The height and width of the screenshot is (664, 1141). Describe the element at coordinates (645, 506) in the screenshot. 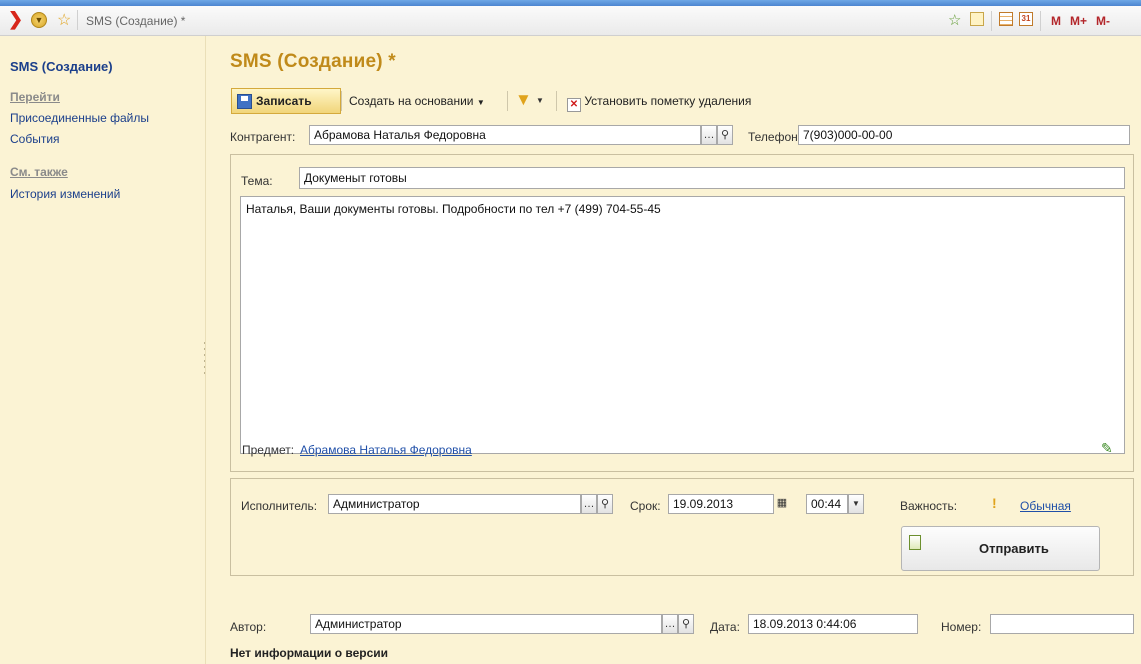

I see `deadline-label: Срок:` at that location.